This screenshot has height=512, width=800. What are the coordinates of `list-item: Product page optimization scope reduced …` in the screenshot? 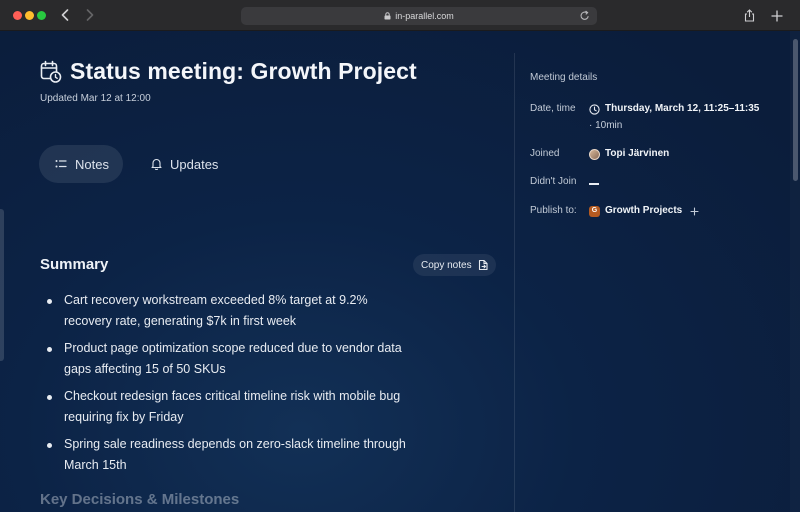 It's located at (226, 359).